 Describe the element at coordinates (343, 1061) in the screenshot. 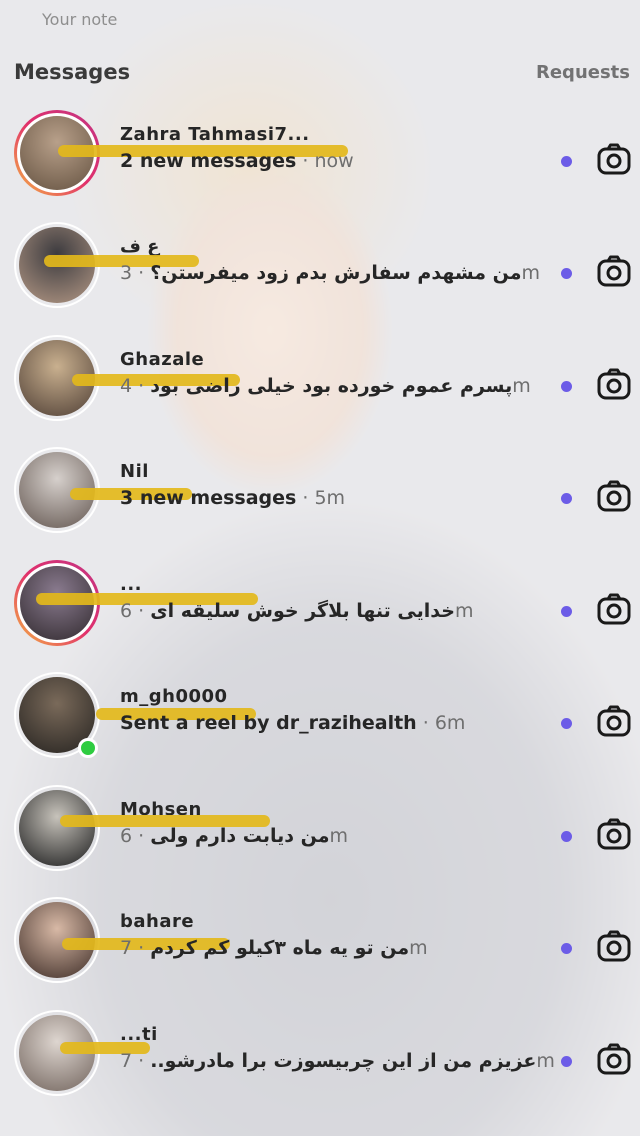

I see `preview-text: عزیزم من از این چربیسوزت برا مادرشو..` at that location.